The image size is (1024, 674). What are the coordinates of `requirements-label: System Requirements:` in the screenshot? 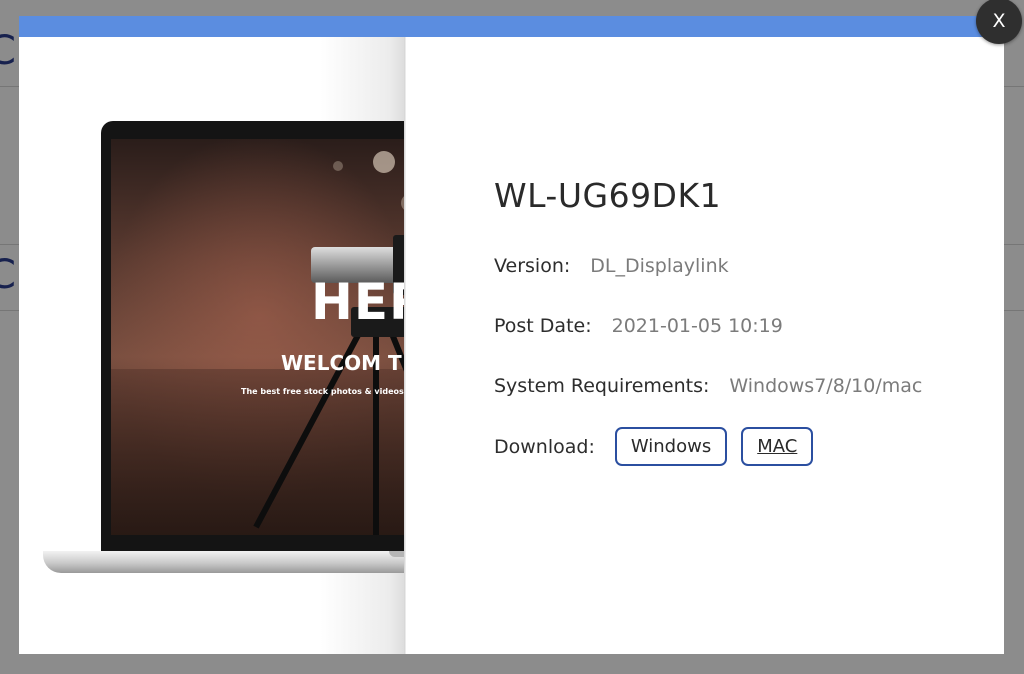 It's located at (602, 386).